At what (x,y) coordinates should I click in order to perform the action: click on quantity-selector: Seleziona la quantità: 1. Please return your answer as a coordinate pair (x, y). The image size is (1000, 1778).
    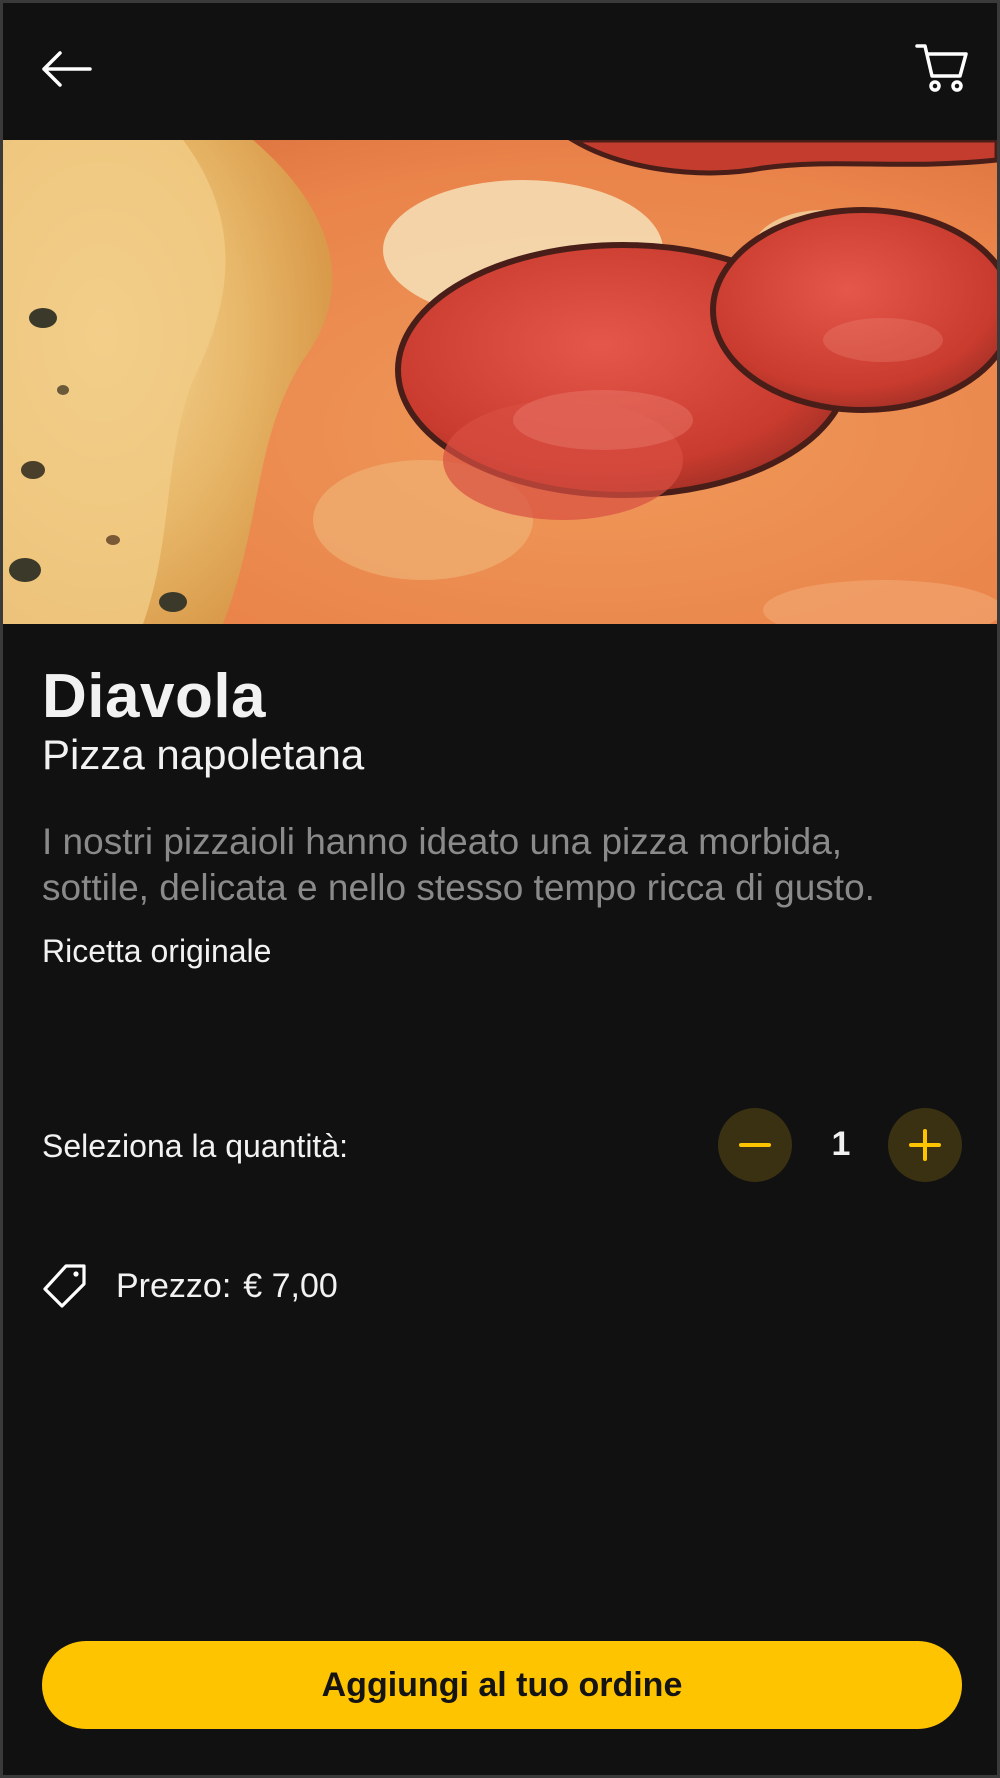
    Looking at the image, I should click on (502, 1146).